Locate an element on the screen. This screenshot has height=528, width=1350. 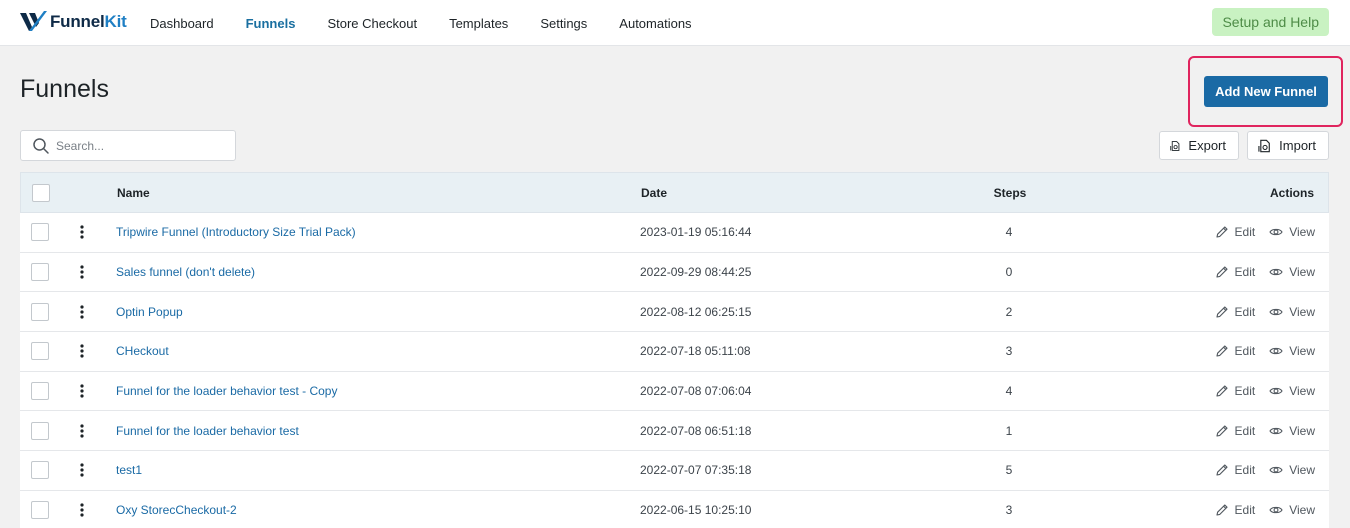
funnel-steps: 5 is located at coordinates (1009, 470).